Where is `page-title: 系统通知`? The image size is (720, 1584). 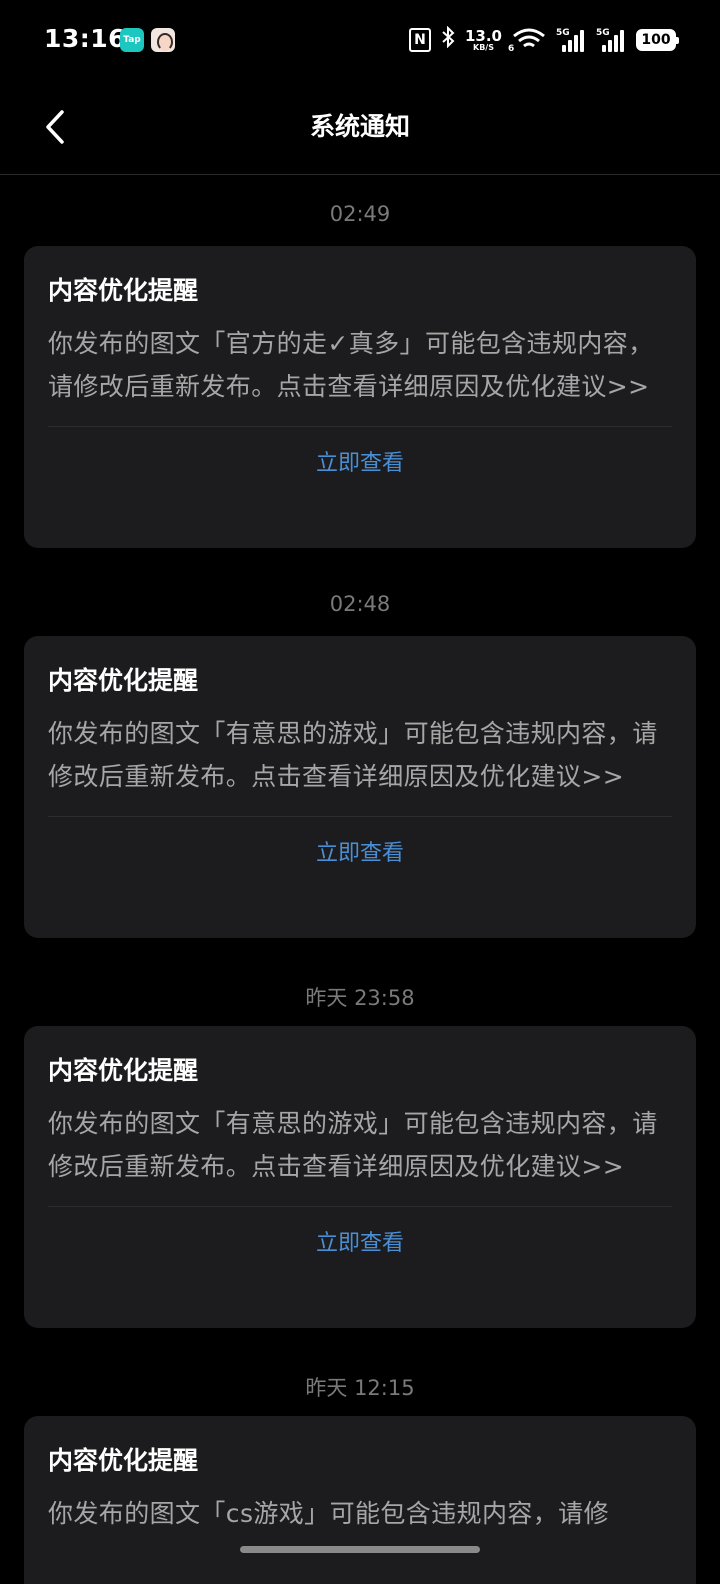
page-title: 系统通知 is located at coordinates (359, 126).